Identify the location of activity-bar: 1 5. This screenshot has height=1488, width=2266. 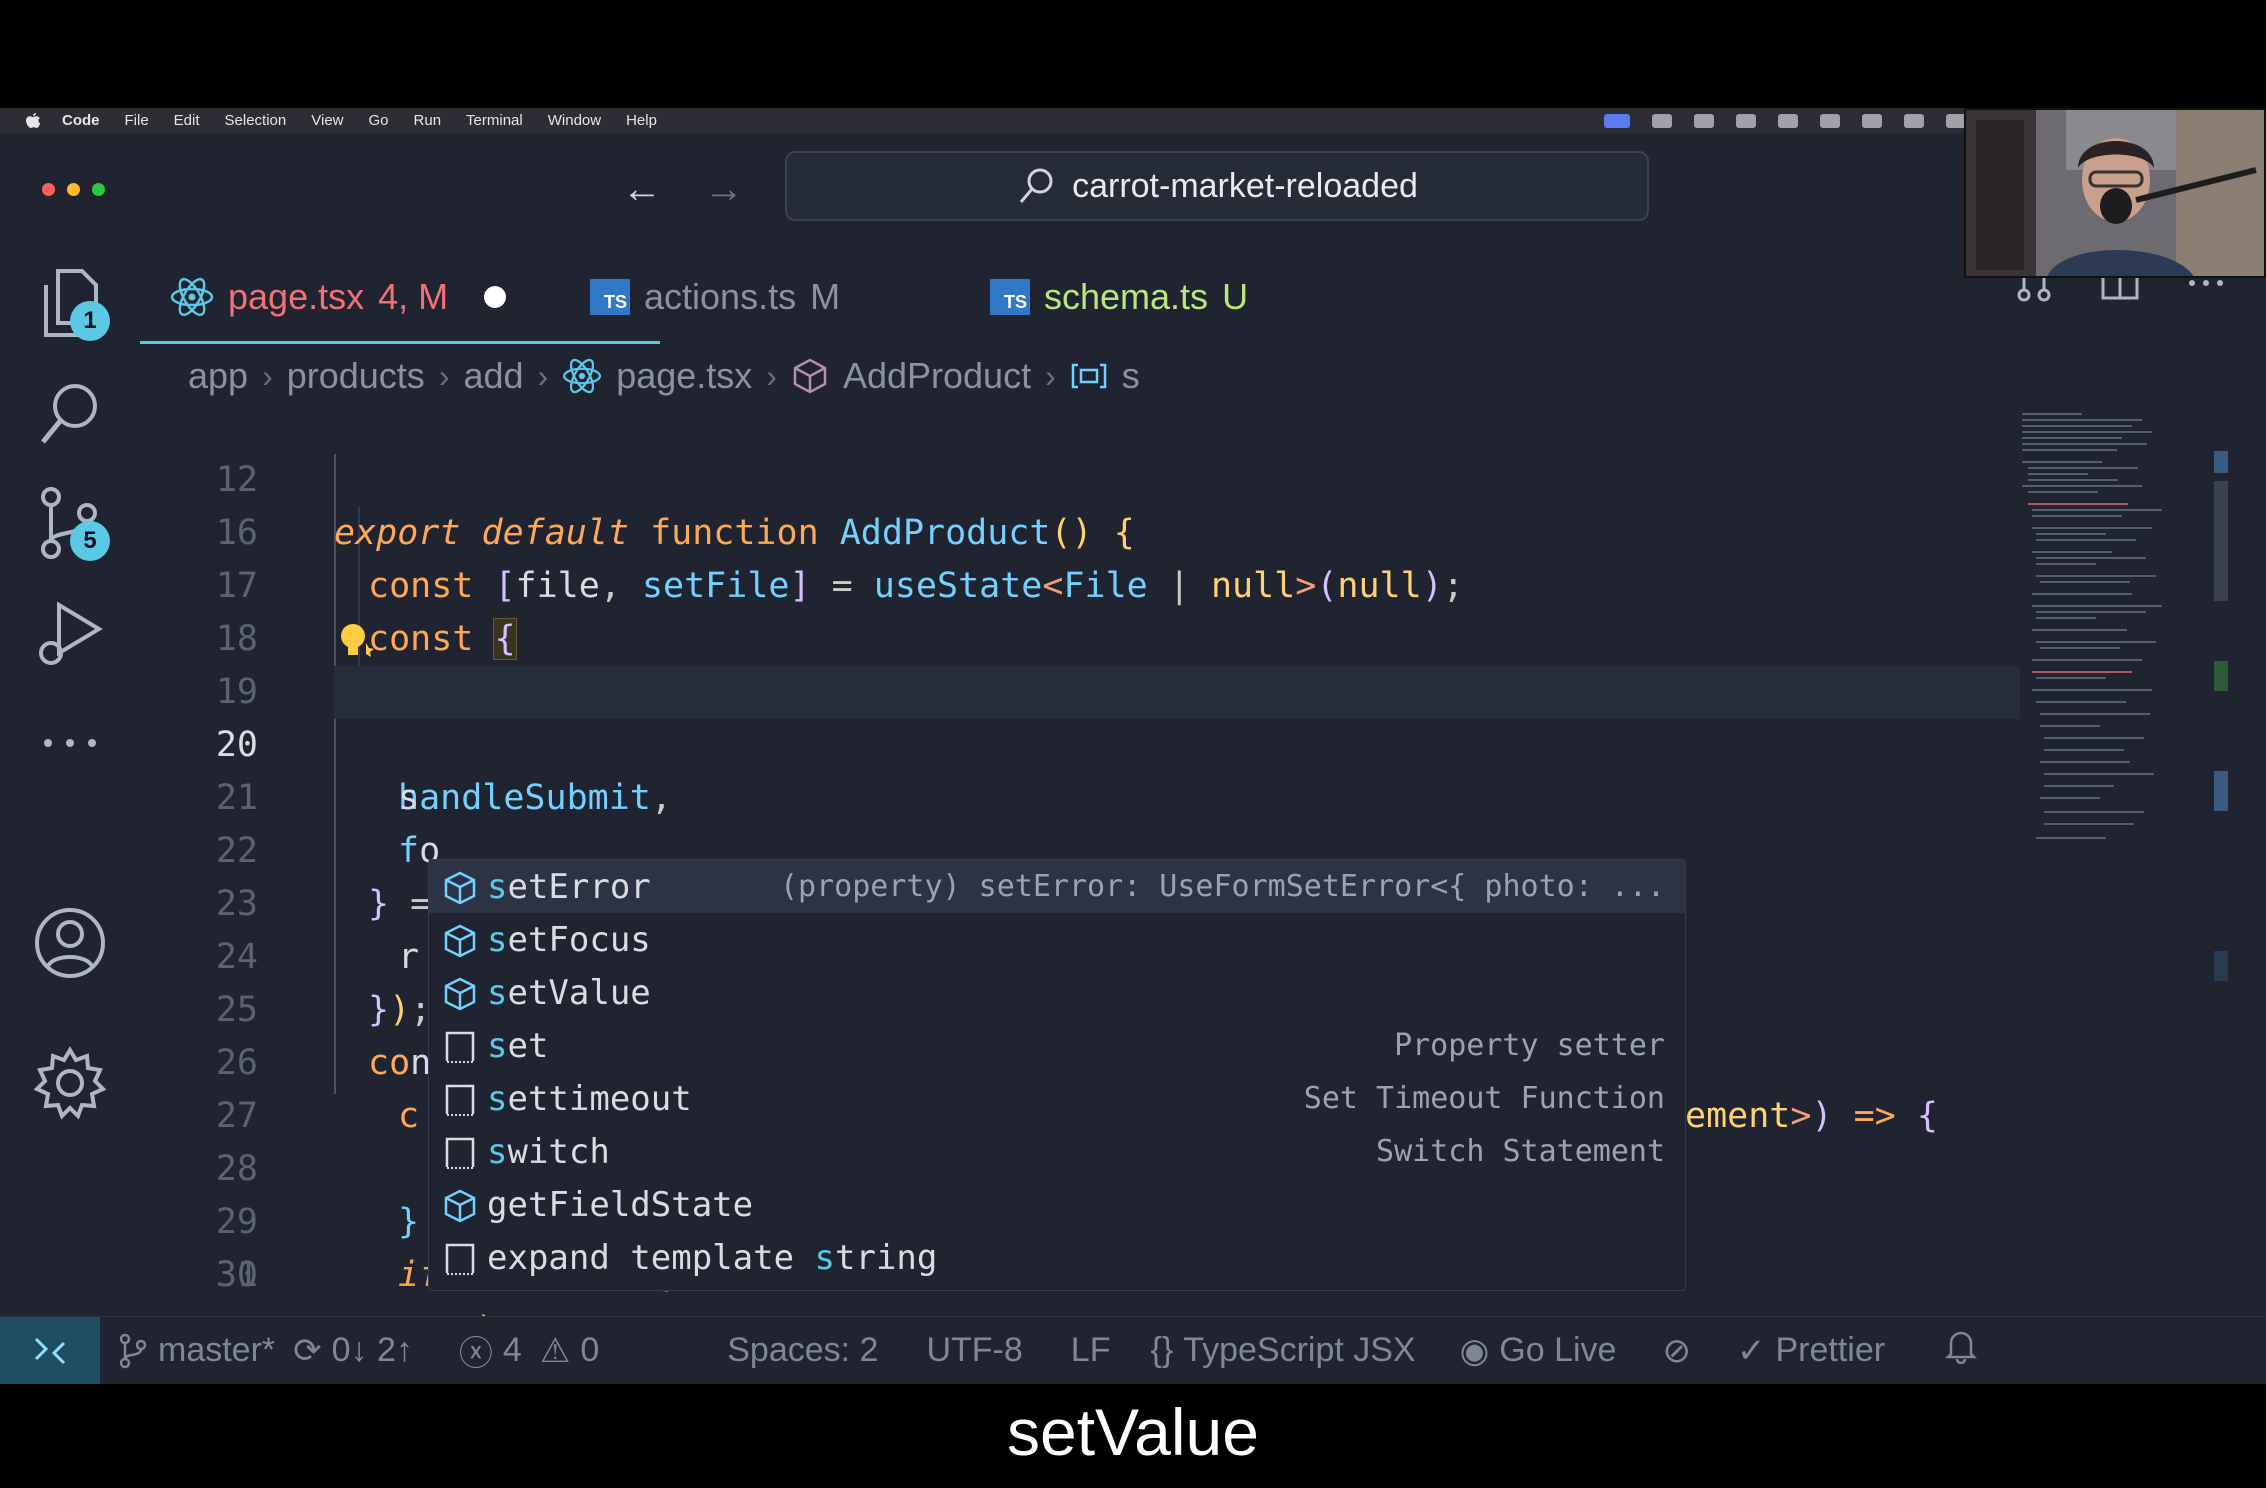
(69, 768).